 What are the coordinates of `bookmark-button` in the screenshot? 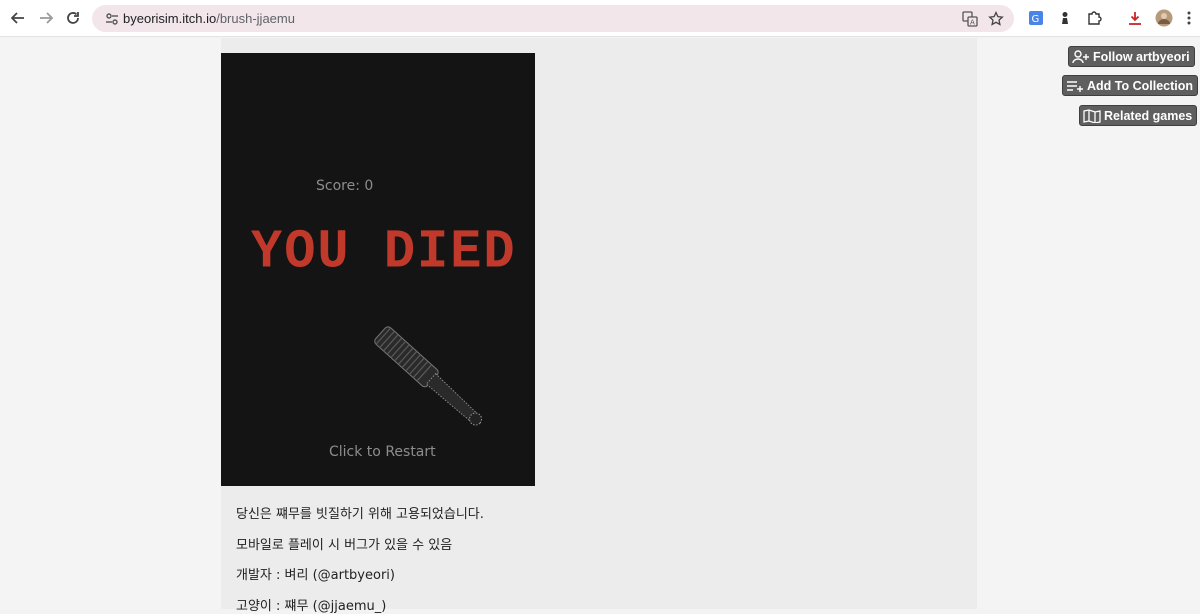 It's located at (996, 19).